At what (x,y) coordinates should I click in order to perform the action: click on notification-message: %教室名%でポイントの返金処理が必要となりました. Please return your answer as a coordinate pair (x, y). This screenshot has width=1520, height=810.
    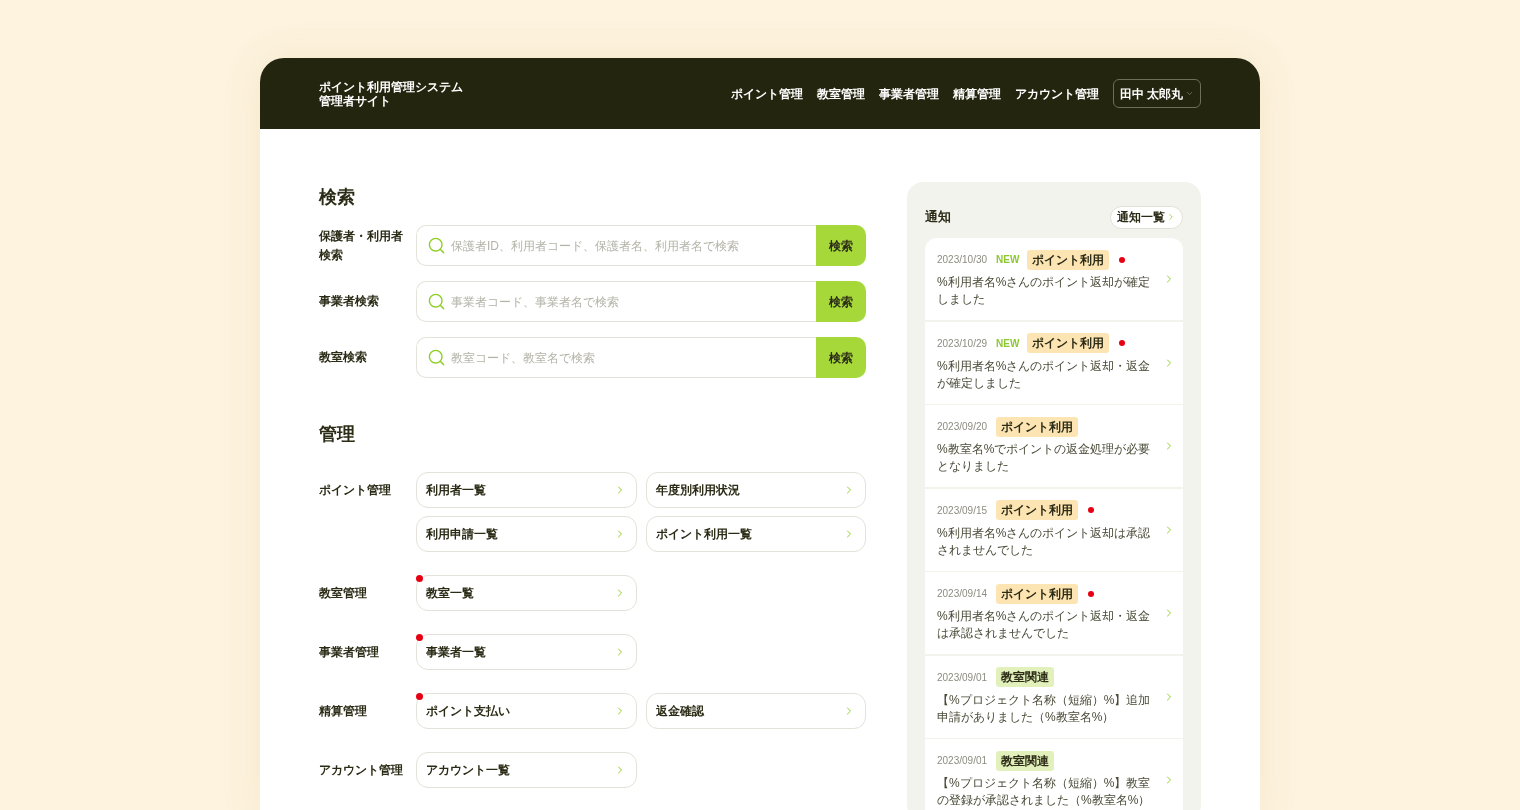
    Looking at the image, I should click on (1044, 458).